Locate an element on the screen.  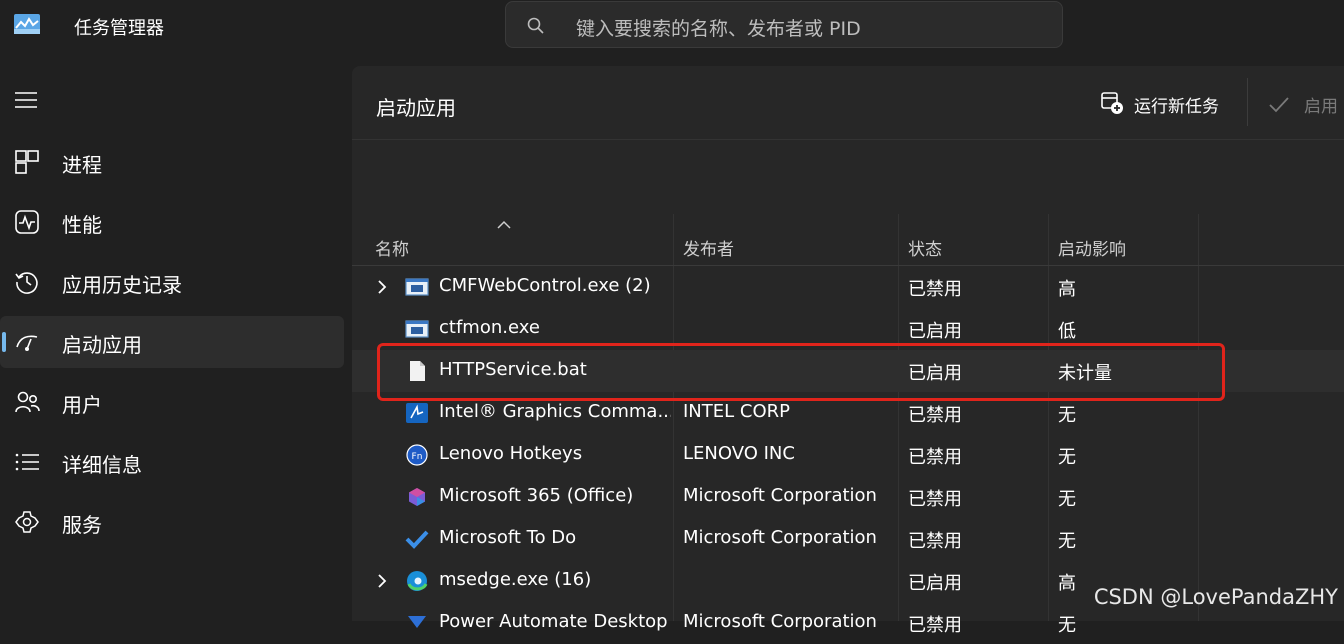
active-indicator is located at coordinates (4, 342).